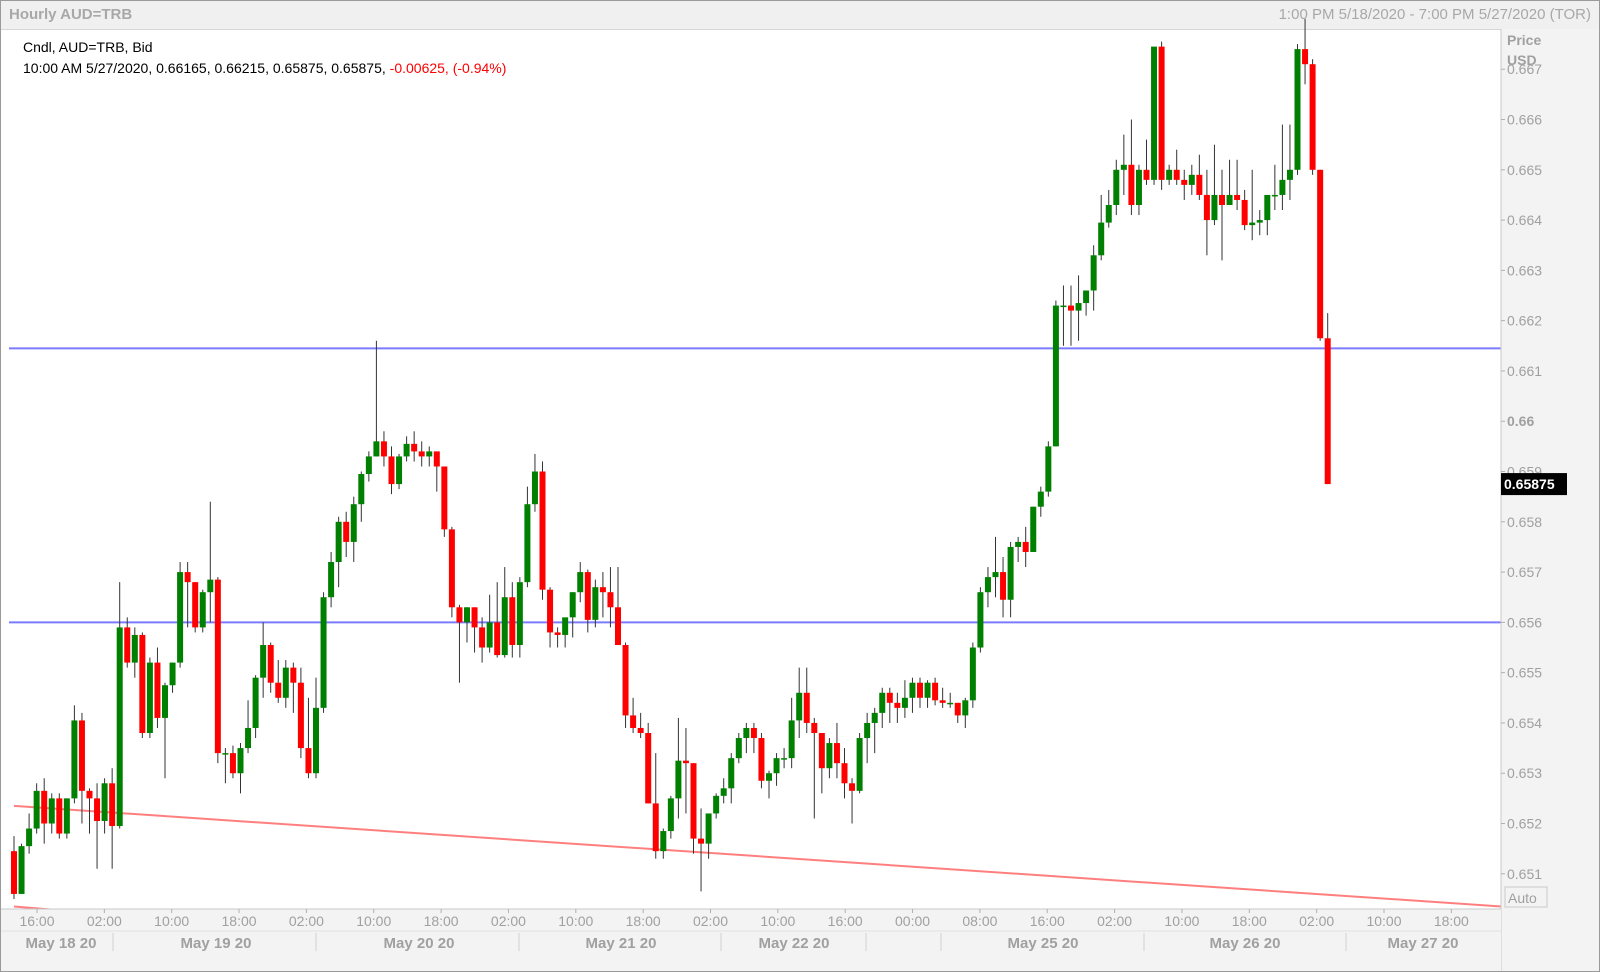 This screenshot has width=1600, height=972. I want to click on y-tick-label: 0.665, so click(1524, 170).